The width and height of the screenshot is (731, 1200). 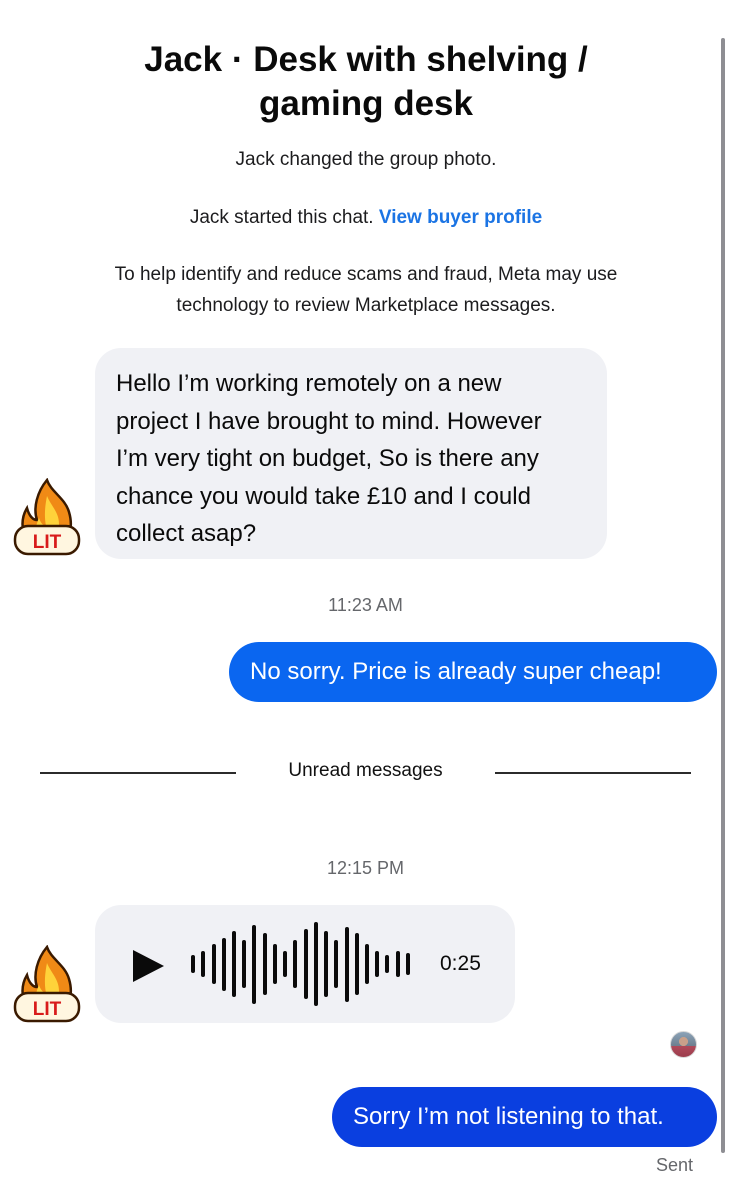 I want to click on divider-right, so click(x=593, y=773).